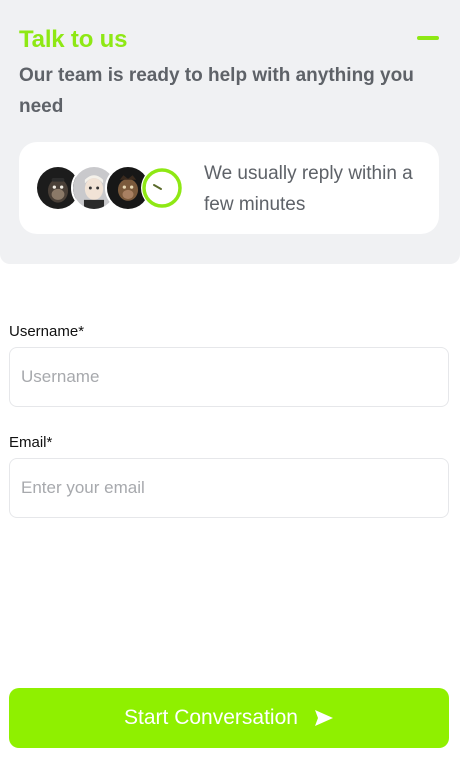 This screenshot has width=460, height=768. What do you see at coordinates (324, 718) in the screenshot?
I see `send-icon` at bounding box center [324, 718].